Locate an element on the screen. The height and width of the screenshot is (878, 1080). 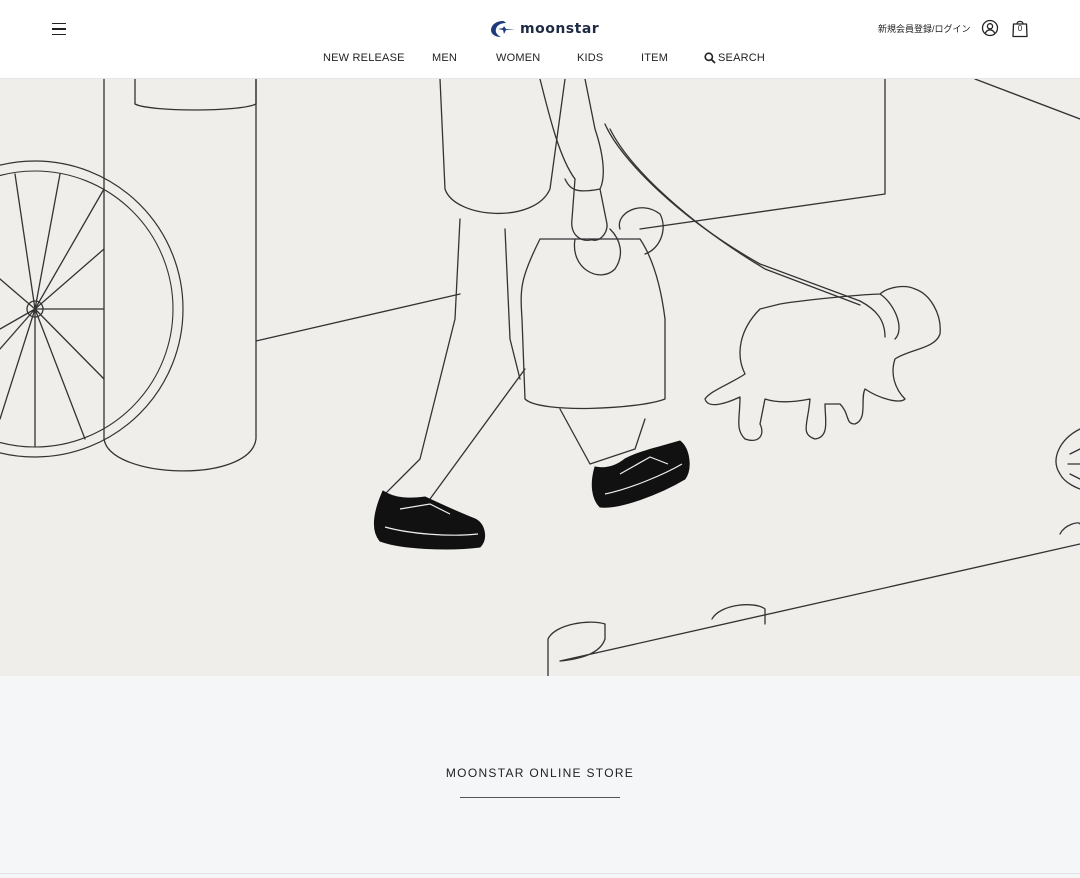
store-title: MOONSTAR ONLINE STORE is located at coordinates (540, 773).